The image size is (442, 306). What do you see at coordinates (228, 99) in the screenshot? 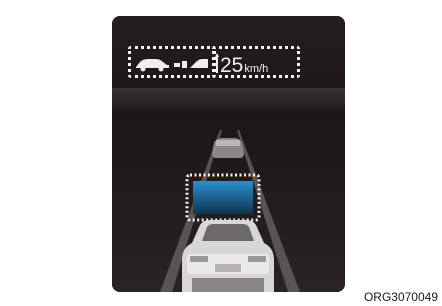
I see `cluster-divider` at bounding box center [228, 99].